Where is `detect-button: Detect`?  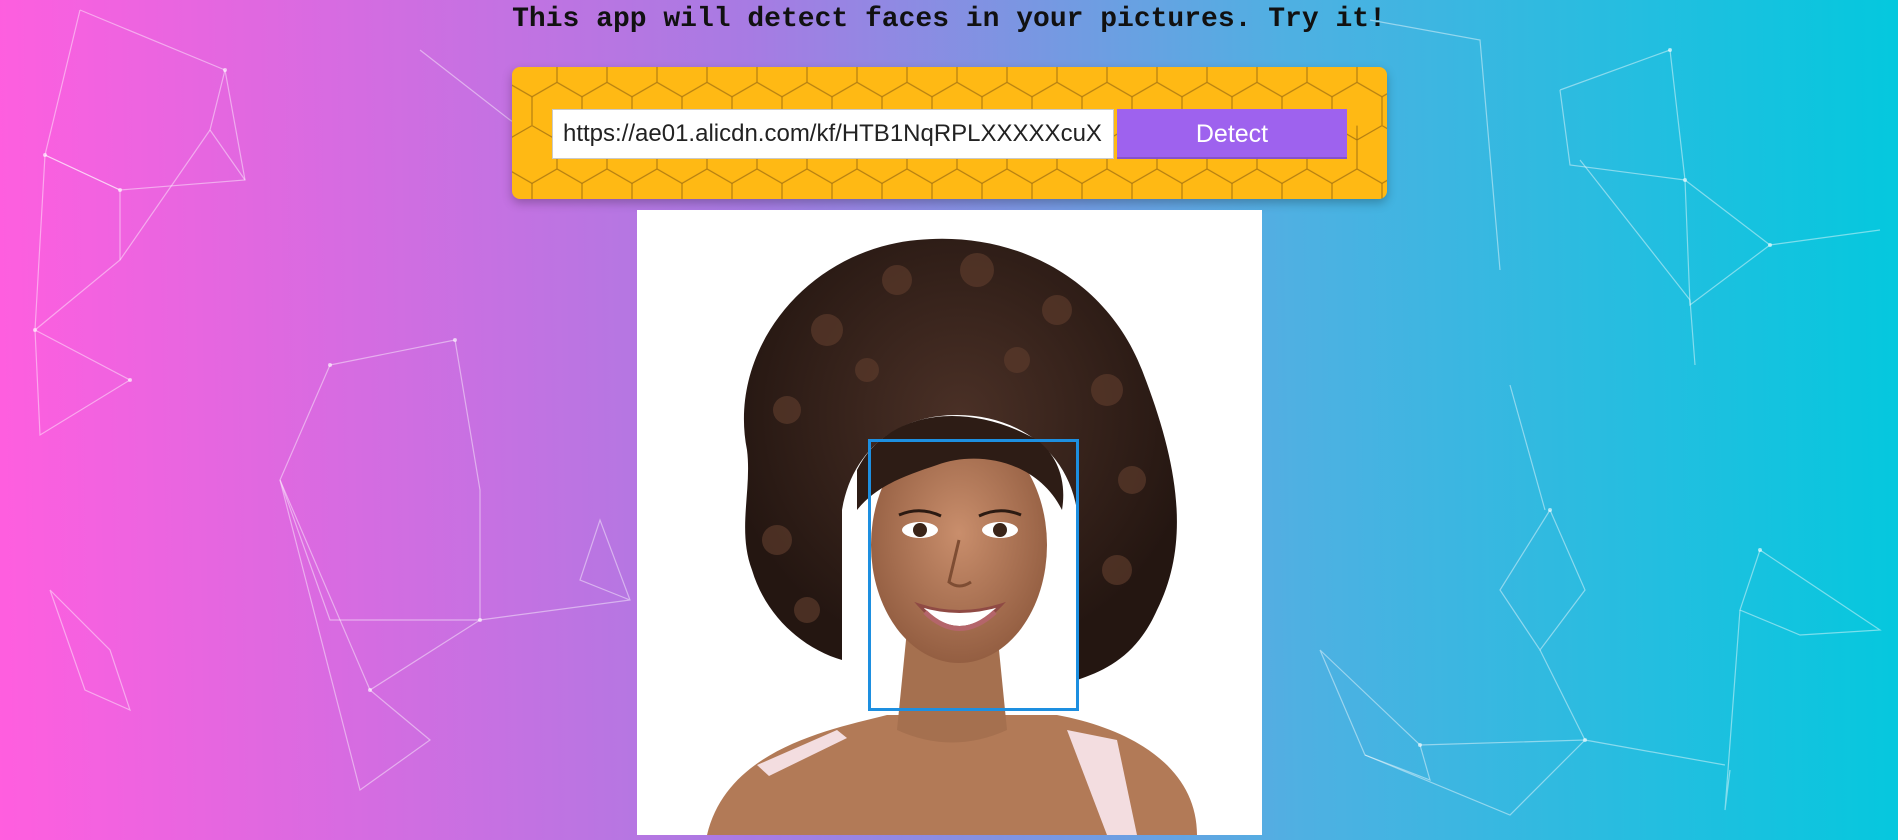
detect-button: Detect is located at coordinates (1232, 134).